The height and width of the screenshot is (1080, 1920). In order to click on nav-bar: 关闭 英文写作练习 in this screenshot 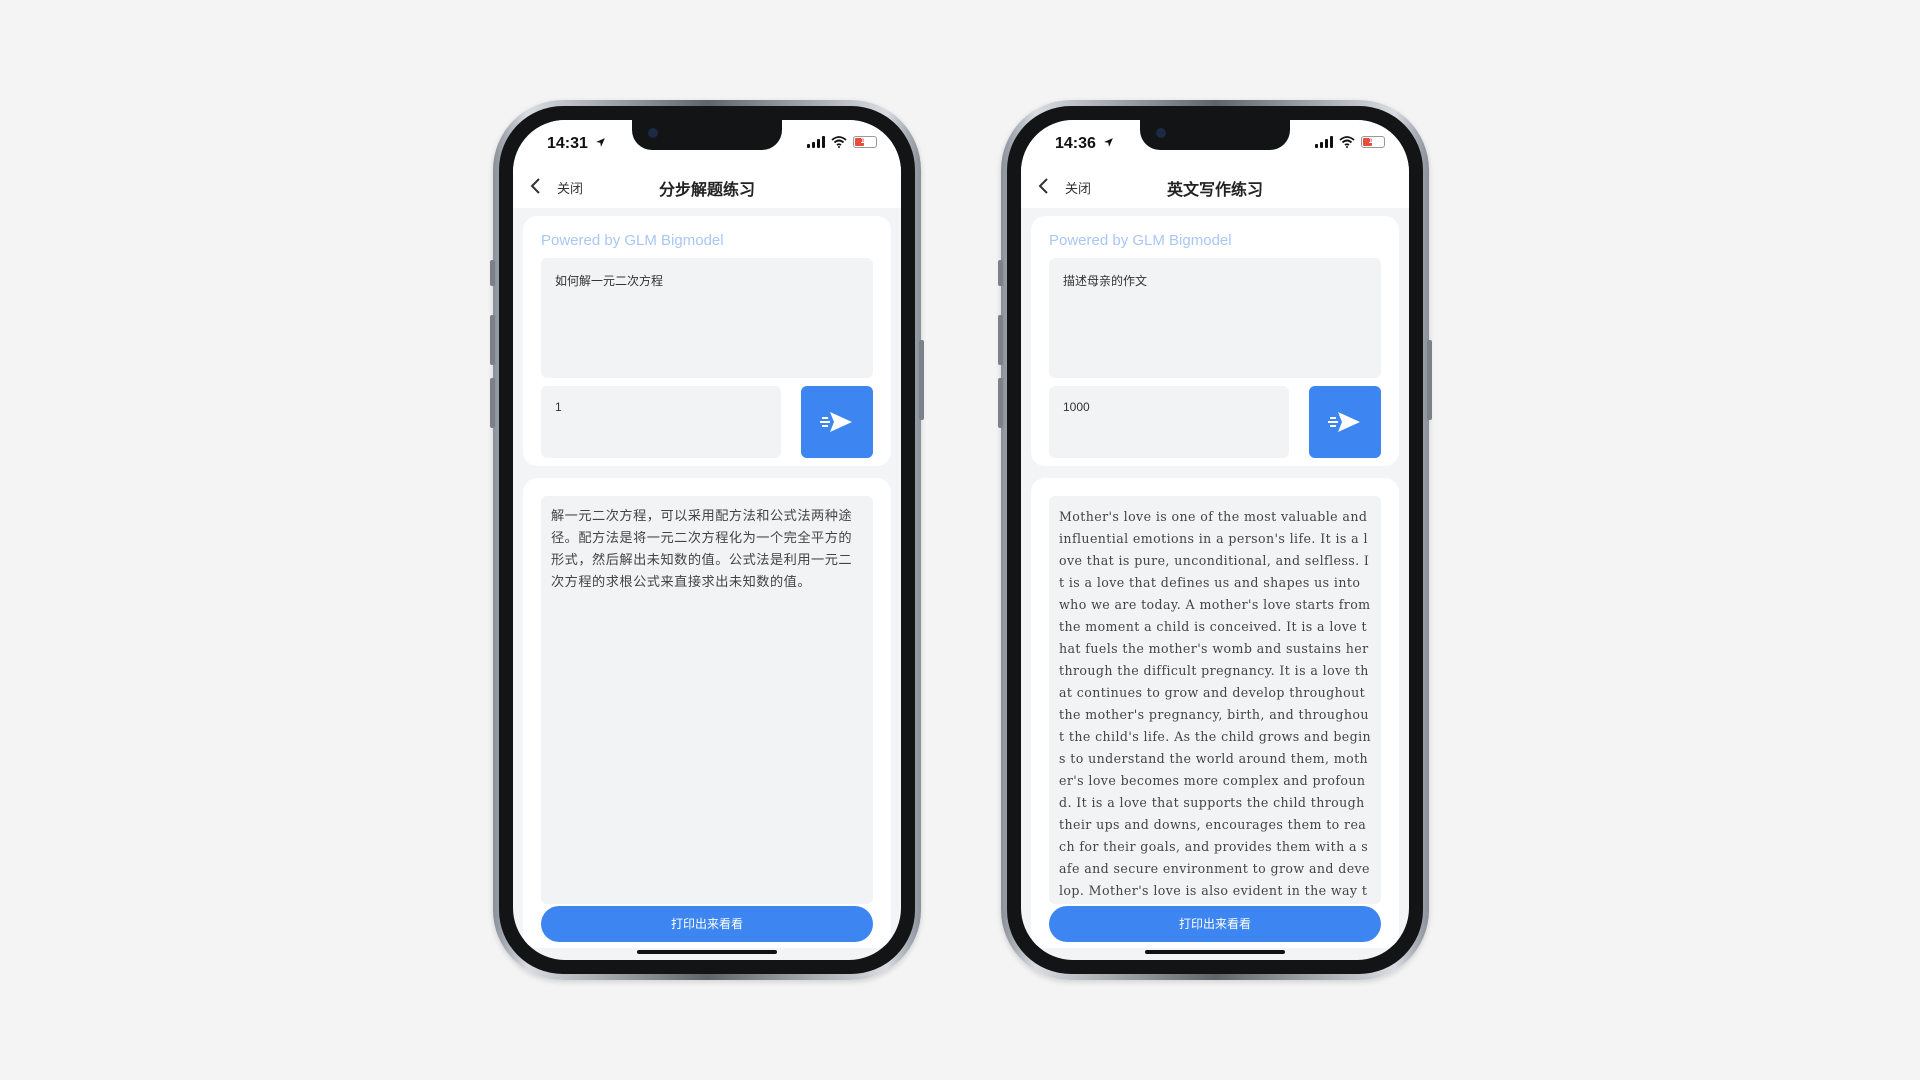, I will do `click(1215, 186)`.